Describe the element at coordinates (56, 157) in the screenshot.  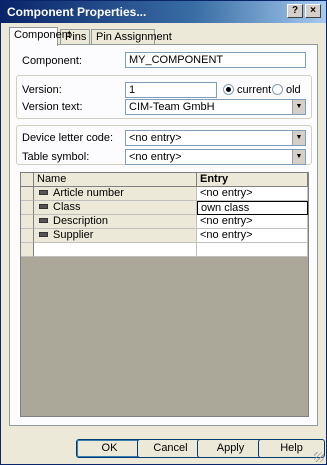
I see `table-symbol-label: Table symbol:` at that location.